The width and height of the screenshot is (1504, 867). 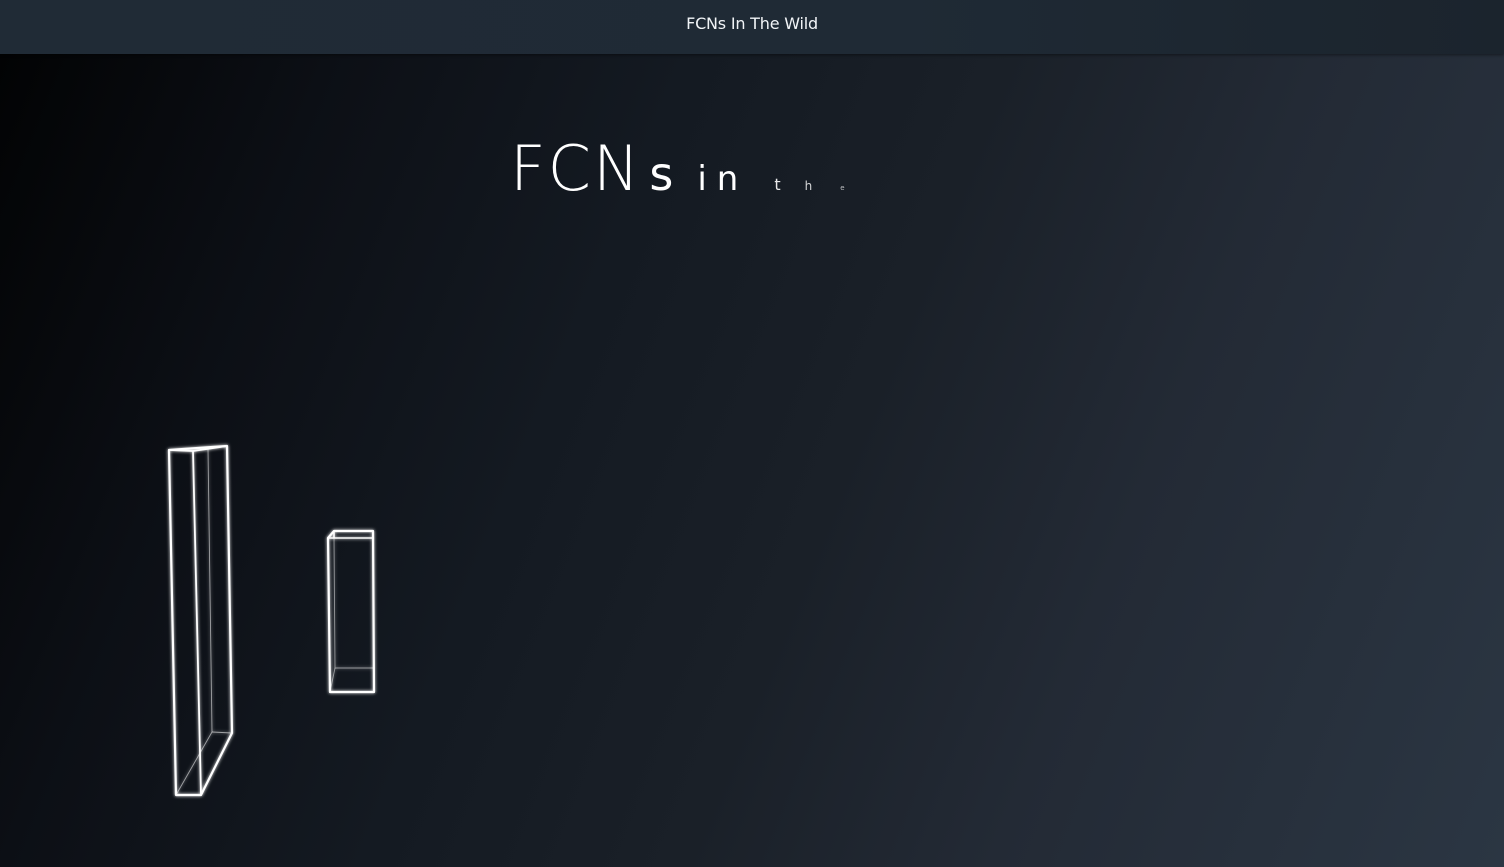 What do you see at coordinates (752, 23) in the screenshot?
I see `page-title: FCNs In The Wild` at bounding box center [752, 23].